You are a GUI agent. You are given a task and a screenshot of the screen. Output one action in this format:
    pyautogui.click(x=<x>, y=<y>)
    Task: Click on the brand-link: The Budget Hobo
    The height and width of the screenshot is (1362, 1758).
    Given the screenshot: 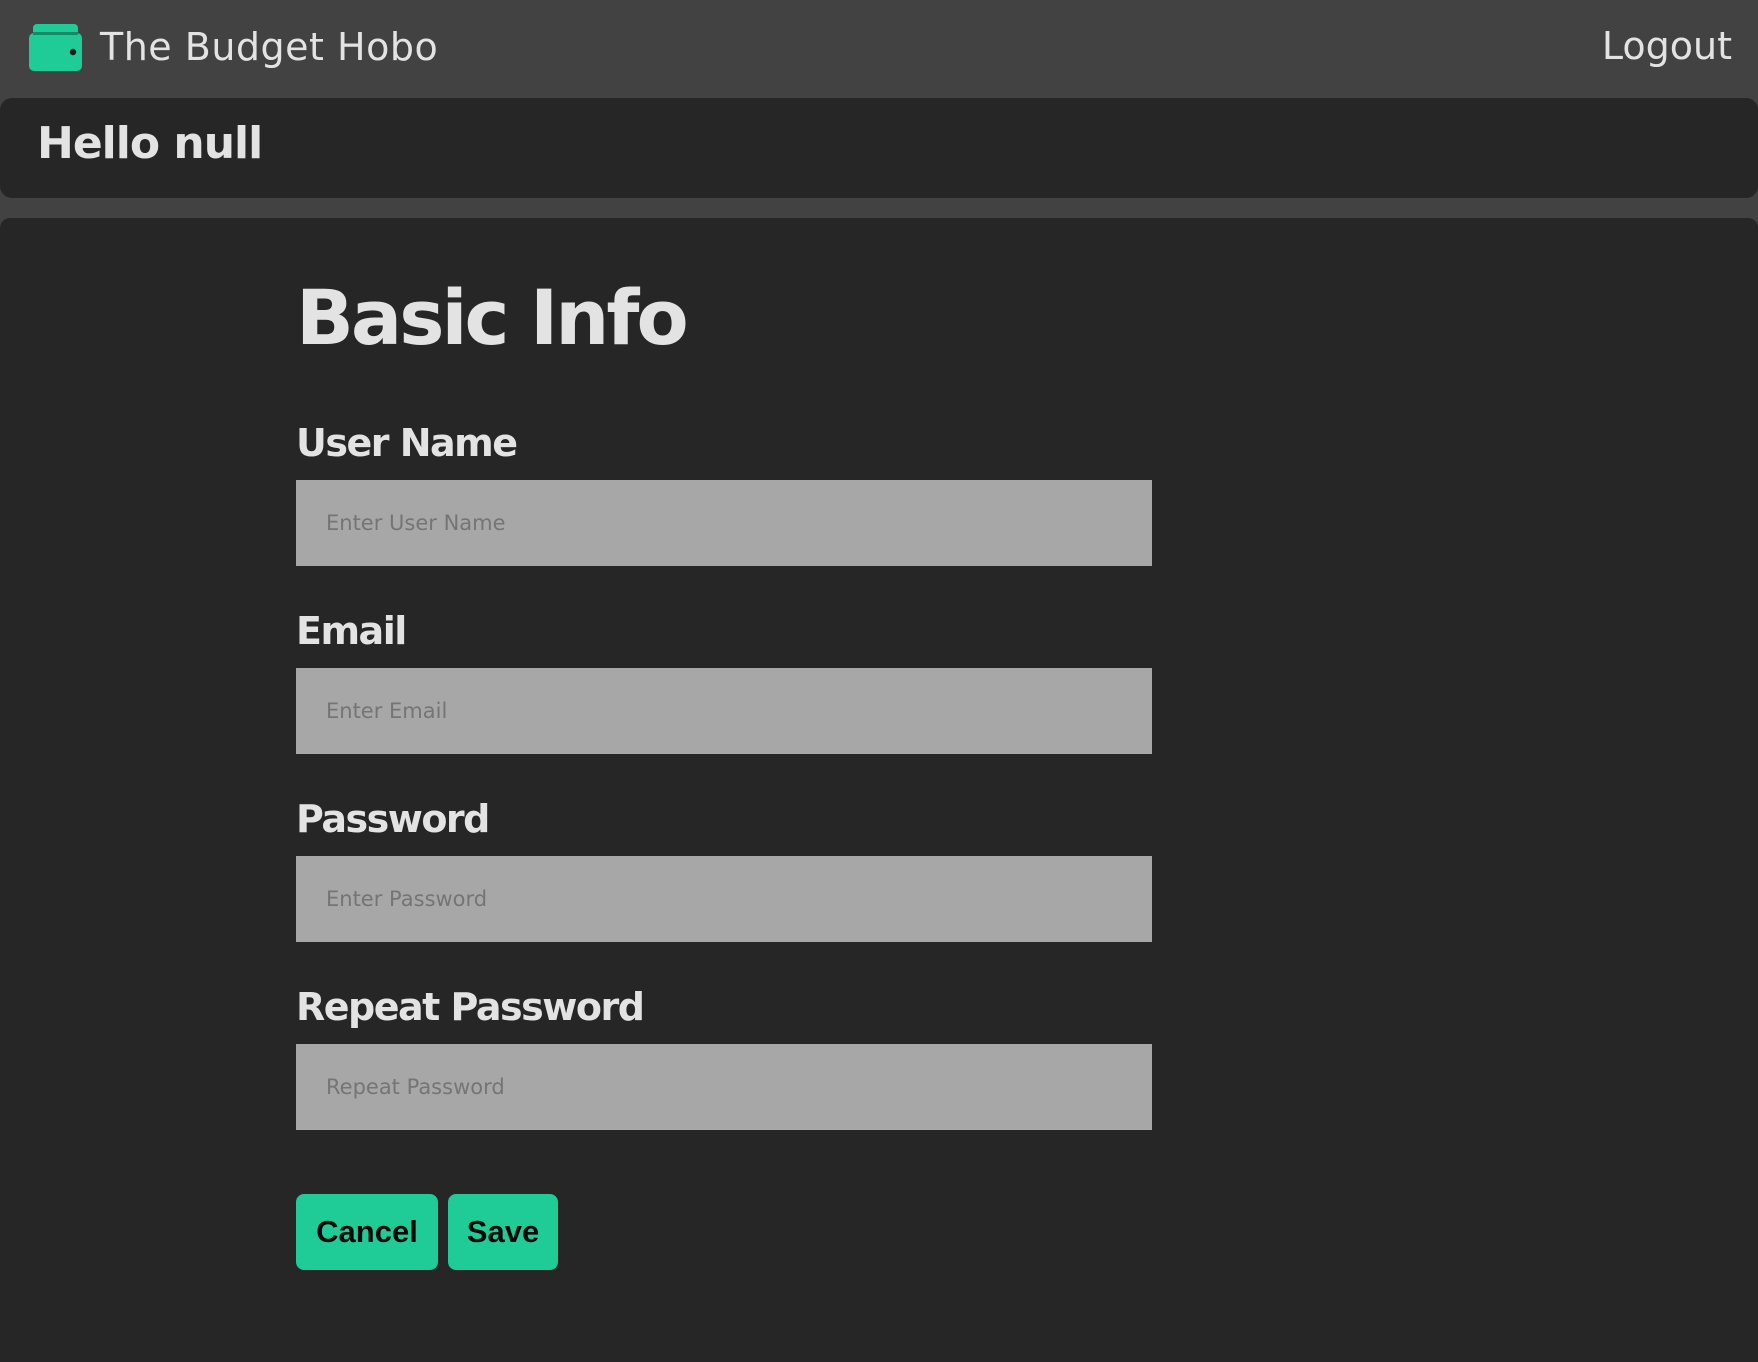 What is the action you would take?
    pyautogui.click(x=233, y=47)
    